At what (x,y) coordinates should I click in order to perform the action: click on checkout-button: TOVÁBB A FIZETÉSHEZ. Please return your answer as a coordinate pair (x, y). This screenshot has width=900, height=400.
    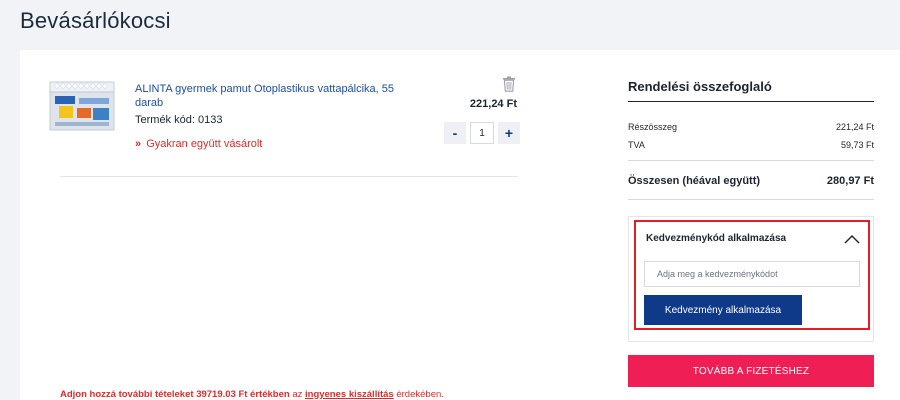
    Looking at the image, I should click on (751, 371).